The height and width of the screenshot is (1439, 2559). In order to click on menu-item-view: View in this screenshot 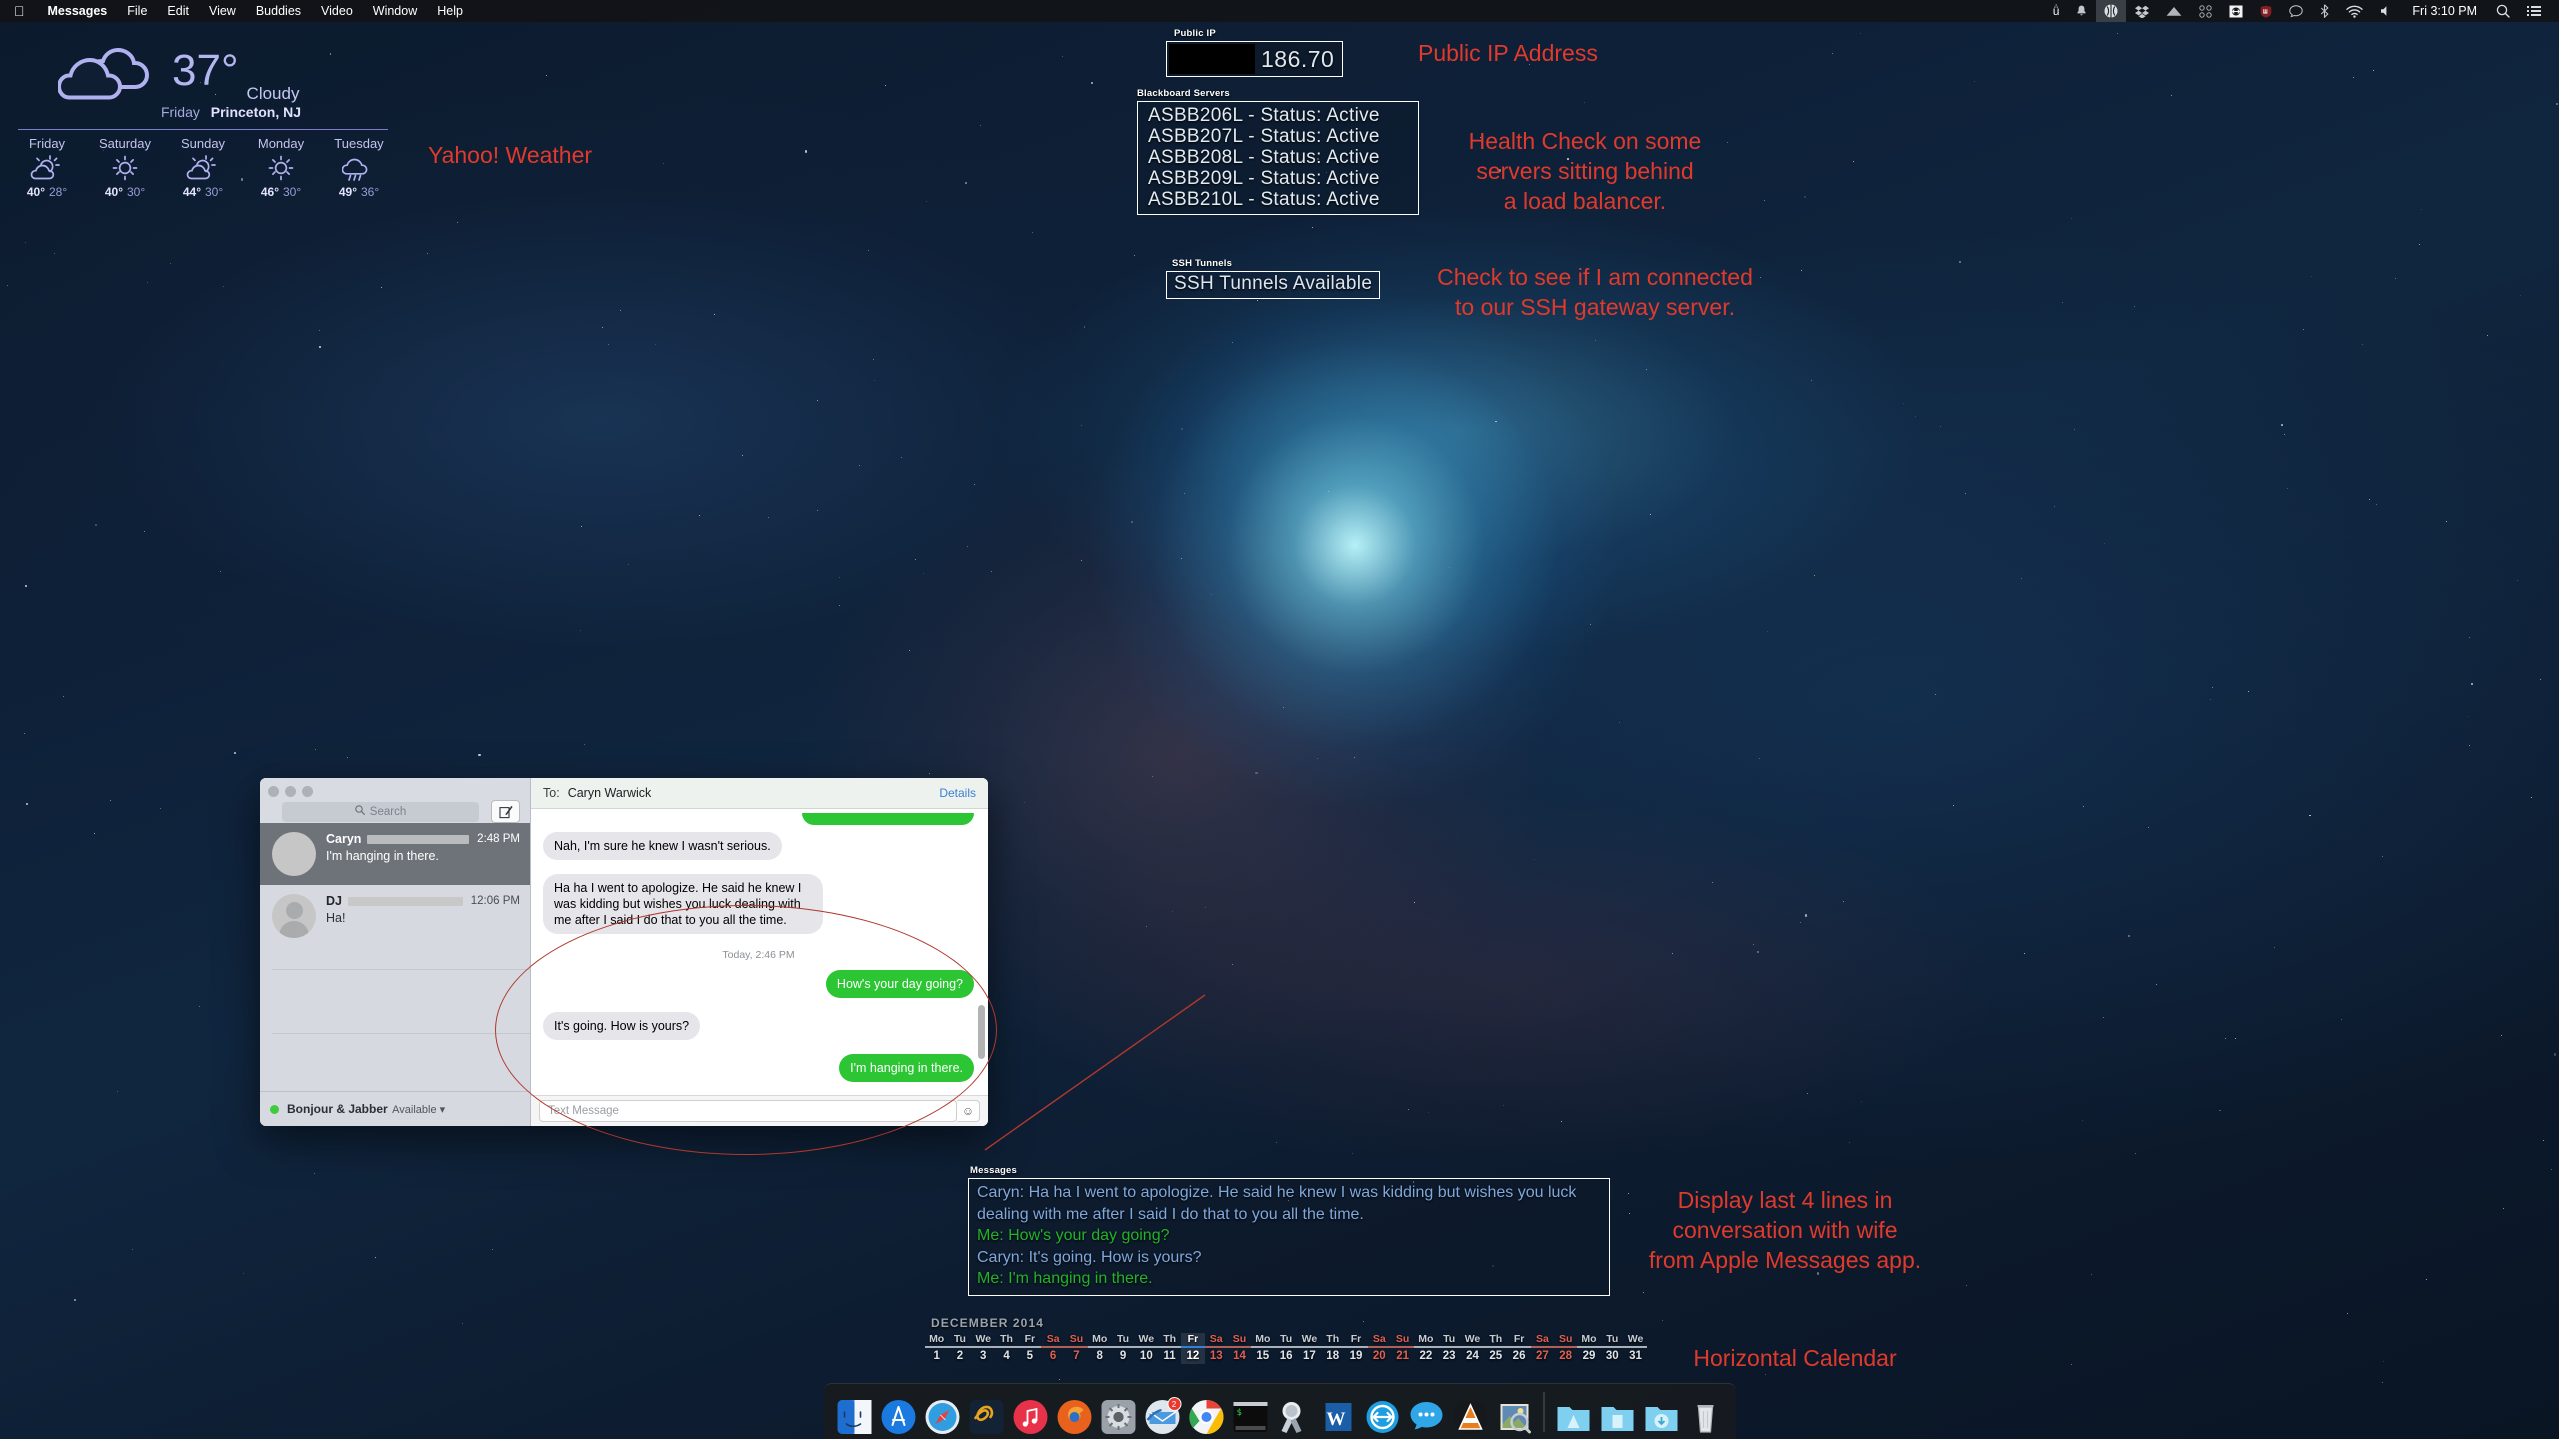, I will do `click(222, 11)`.